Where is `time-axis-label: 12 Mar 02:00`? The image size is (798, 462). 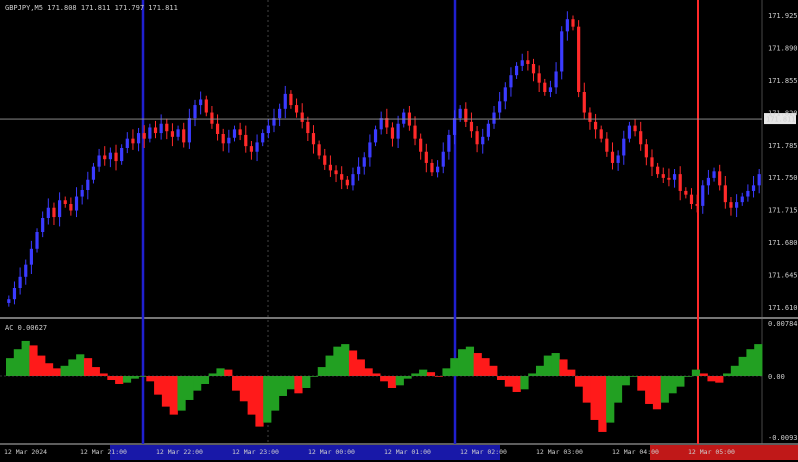
time-axis-label: 12 Mar 02:00 is located at coordinates (483, 452).